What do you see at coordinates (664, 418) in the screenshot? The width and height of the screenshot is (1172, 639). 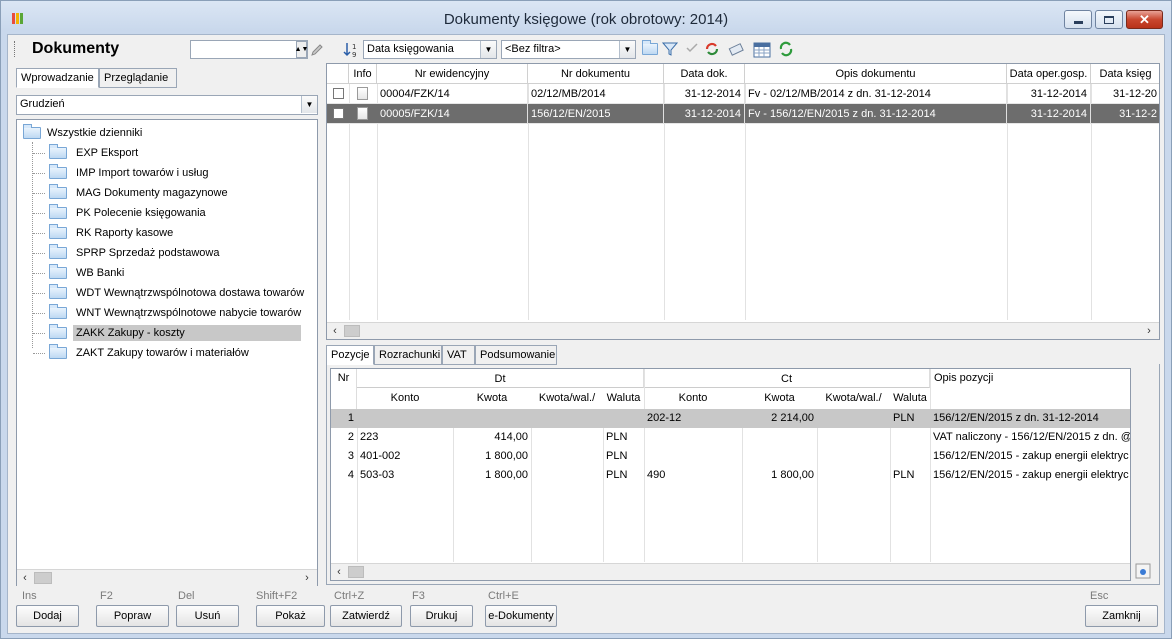 I see `cell-ct-konto: 202-12` at bounding box center [664, 418].